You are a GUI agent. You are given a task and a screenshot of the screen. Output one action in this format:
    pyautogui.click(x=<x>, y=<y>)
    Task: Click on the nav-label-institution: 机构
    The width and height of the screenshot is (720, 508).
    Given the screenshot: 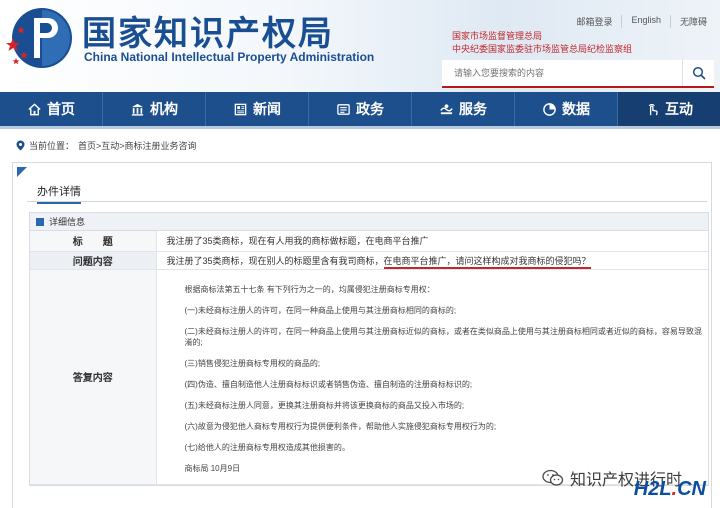 What is the action you would take?
    pyautogui.click(x=164, y=110)
    